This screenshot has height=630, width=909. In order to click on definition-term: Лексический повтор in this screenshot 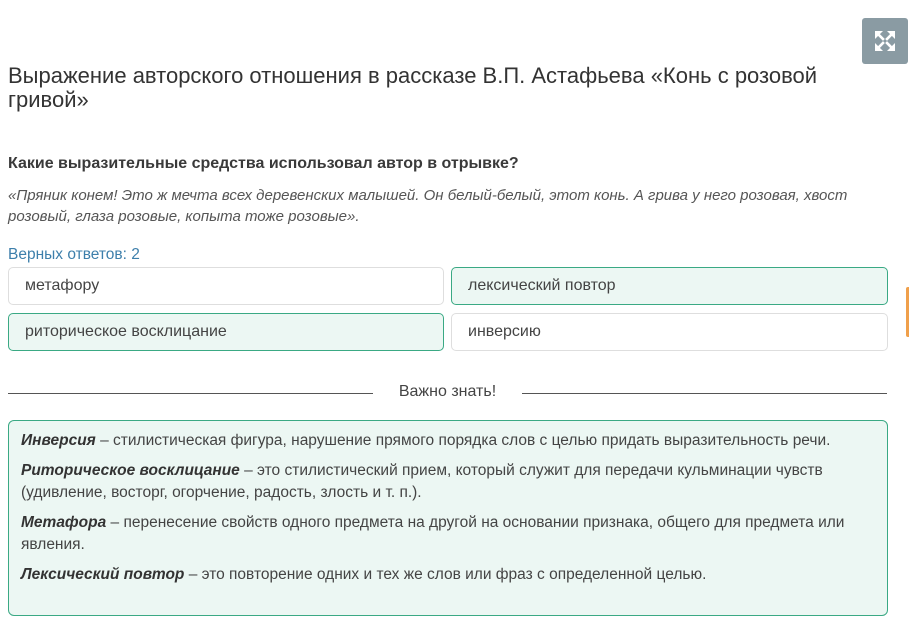, I will do `click(103, 574)`.